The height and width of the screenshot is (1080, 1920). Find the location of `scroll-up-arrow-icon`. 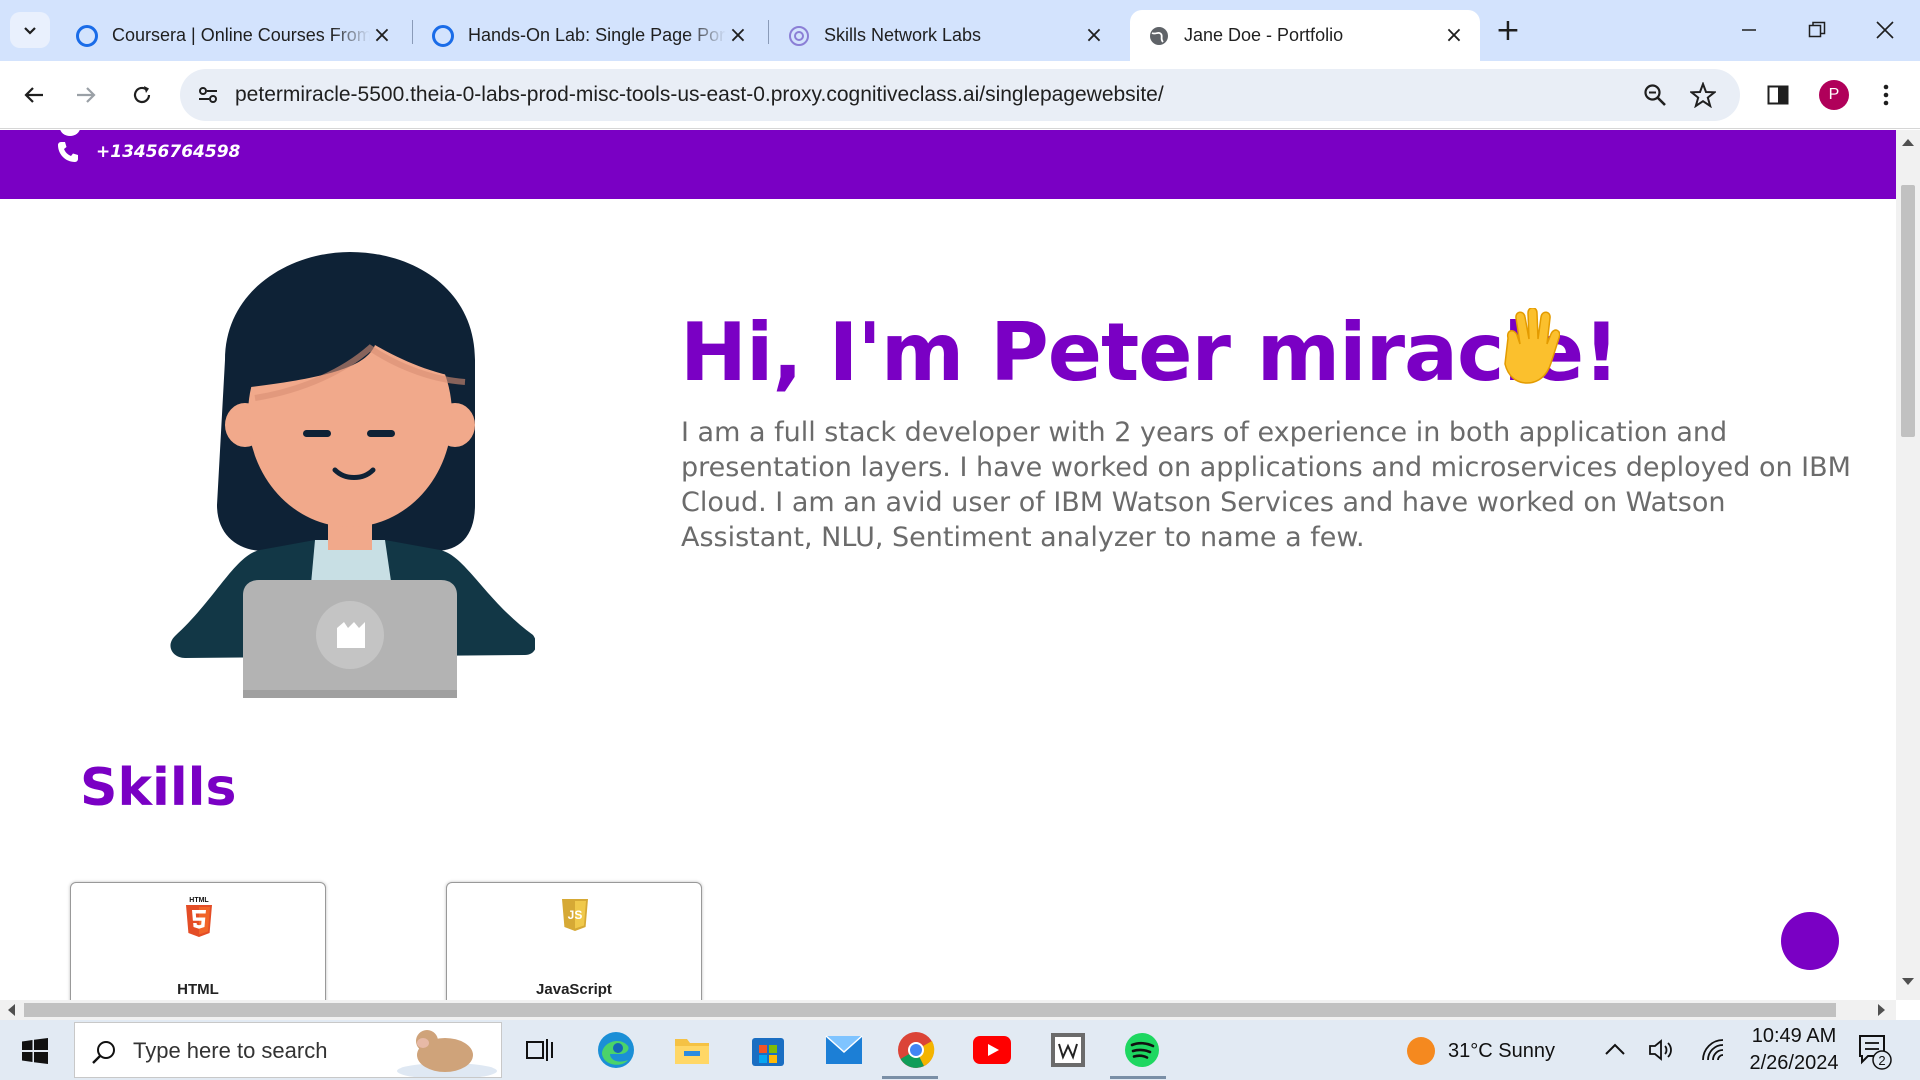

scroll-up-arrow-icon is located at coordinates (1908, 142).